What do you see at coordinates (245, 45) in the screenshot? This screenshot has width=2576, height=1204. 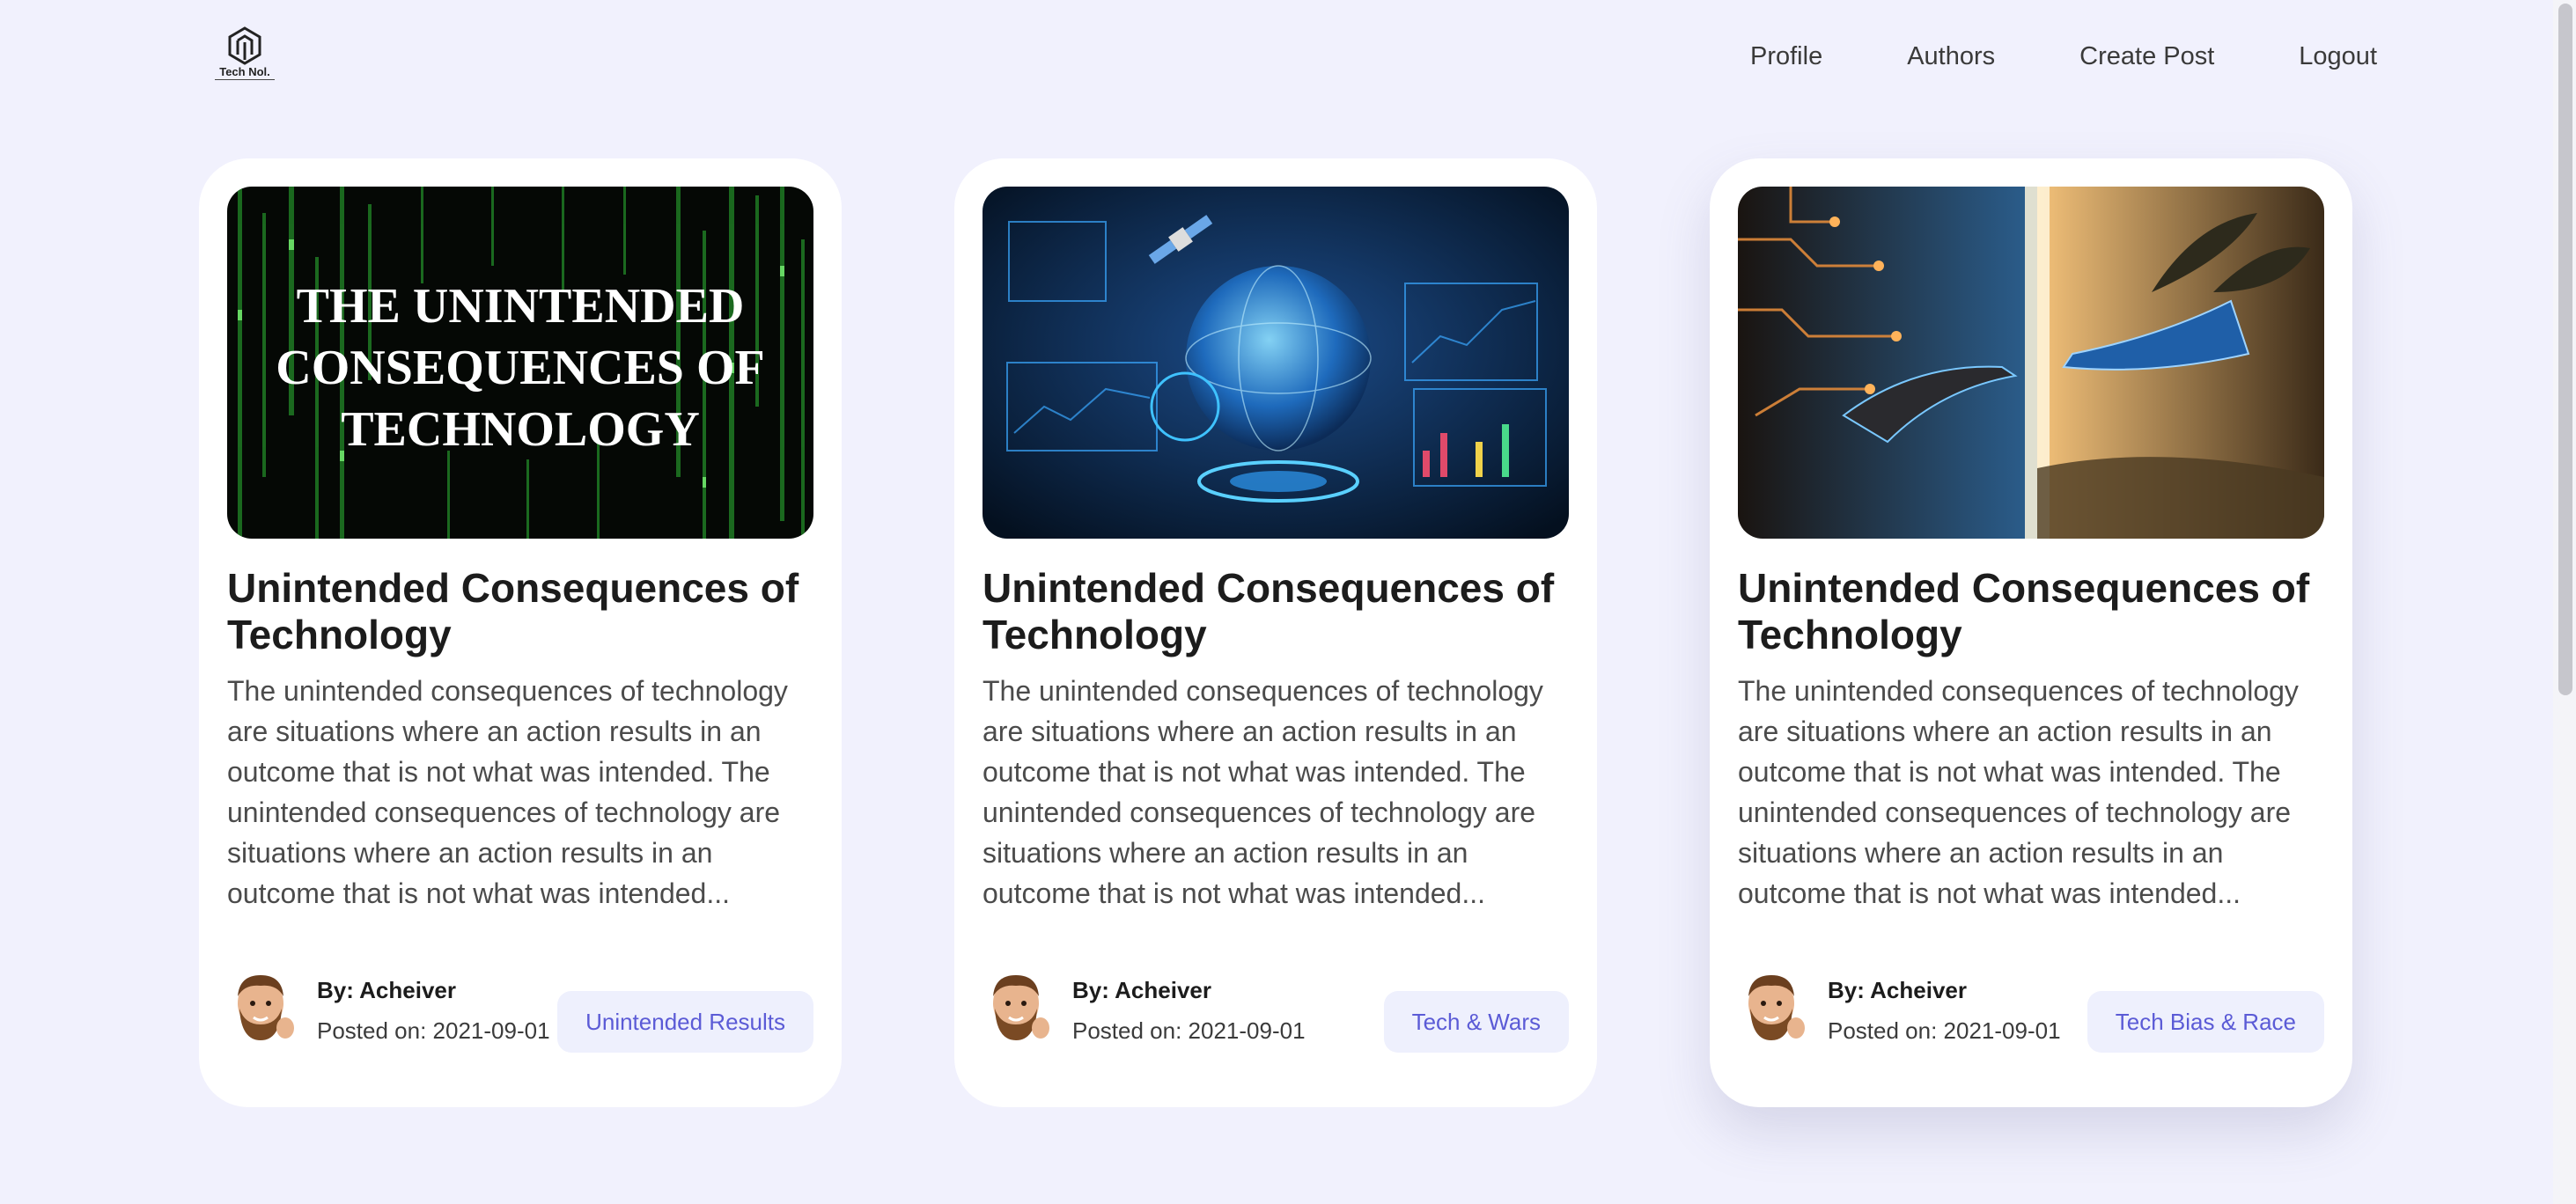 I see `logo-icon` at bounding box center [245, 45].